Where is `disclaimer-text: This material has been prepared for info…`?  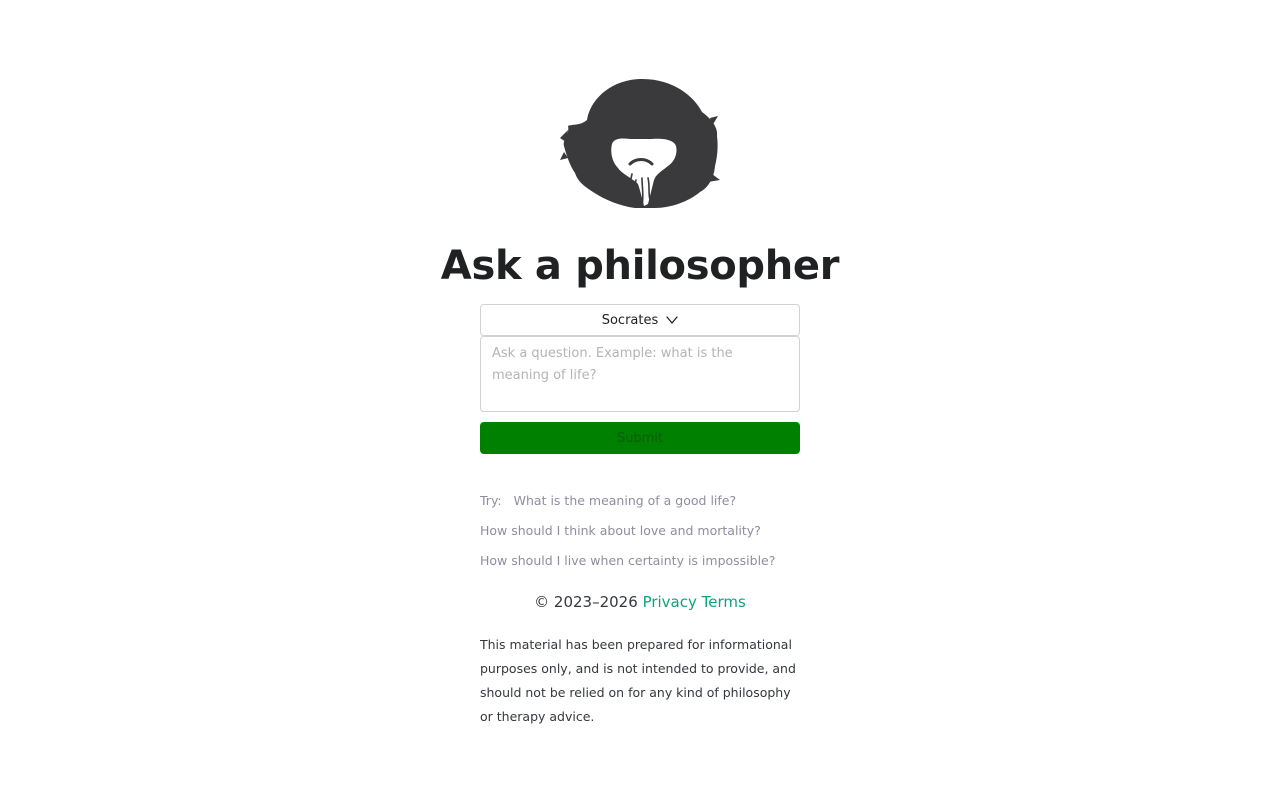
disclaimer-text: This material has been prepared for info… is located at coordinates (638, 680).